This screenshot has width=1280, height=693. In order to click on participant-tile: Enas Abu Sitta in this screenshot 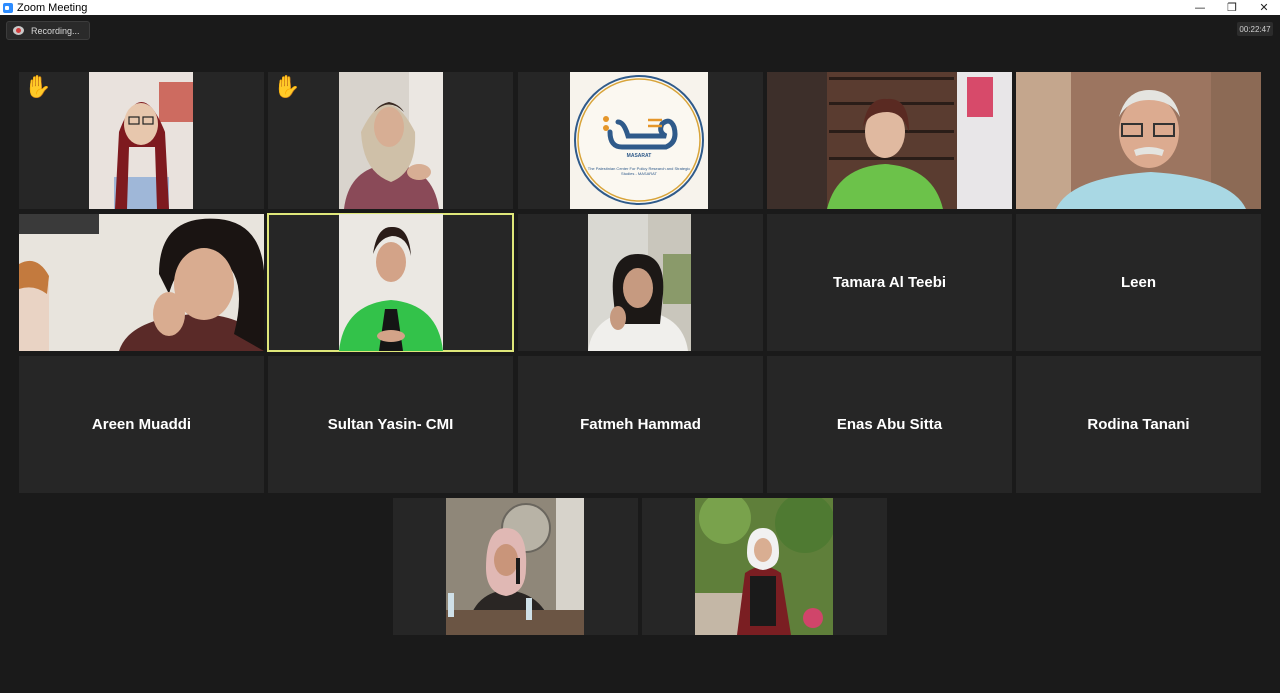, I will do `click(889, 424)`.